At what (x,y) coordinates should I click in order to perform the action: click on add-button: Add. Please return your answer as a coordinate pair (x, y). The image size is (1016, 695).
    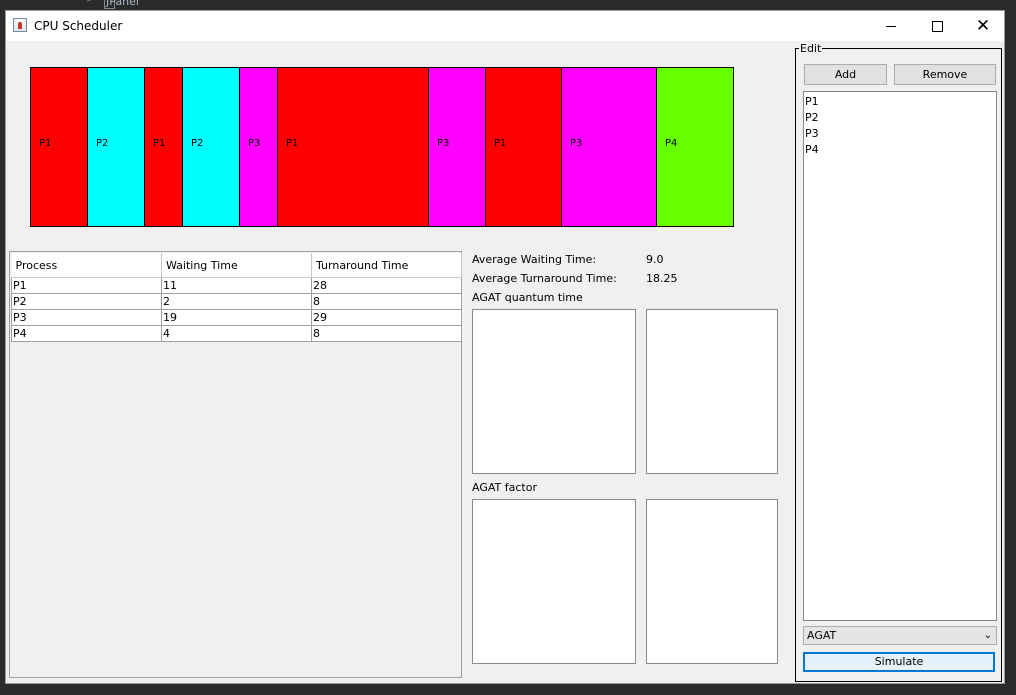
    Looking at the image, I should click on (845, 74).